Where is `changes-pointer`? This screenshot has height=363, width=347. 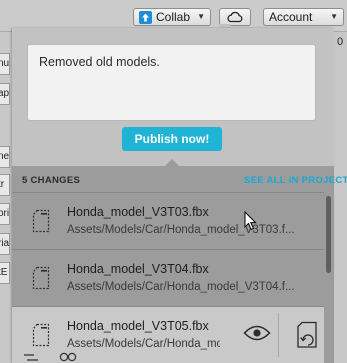 changes-pointer is located at coordinates (172, 162).